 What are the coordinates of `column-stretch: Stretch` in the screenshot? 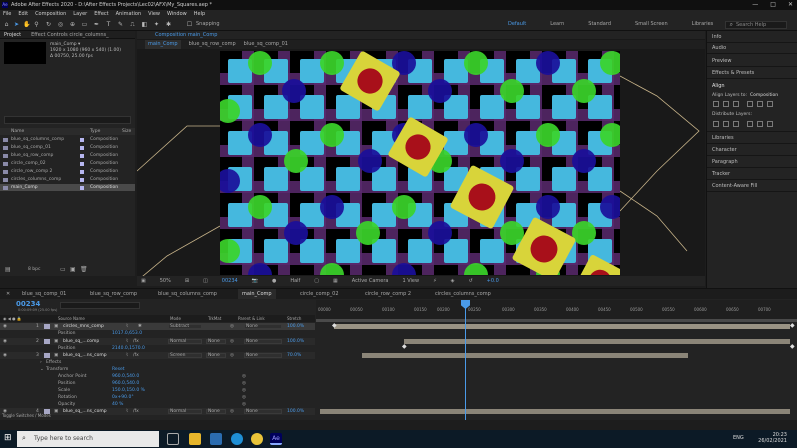 It's located at (294, 318).